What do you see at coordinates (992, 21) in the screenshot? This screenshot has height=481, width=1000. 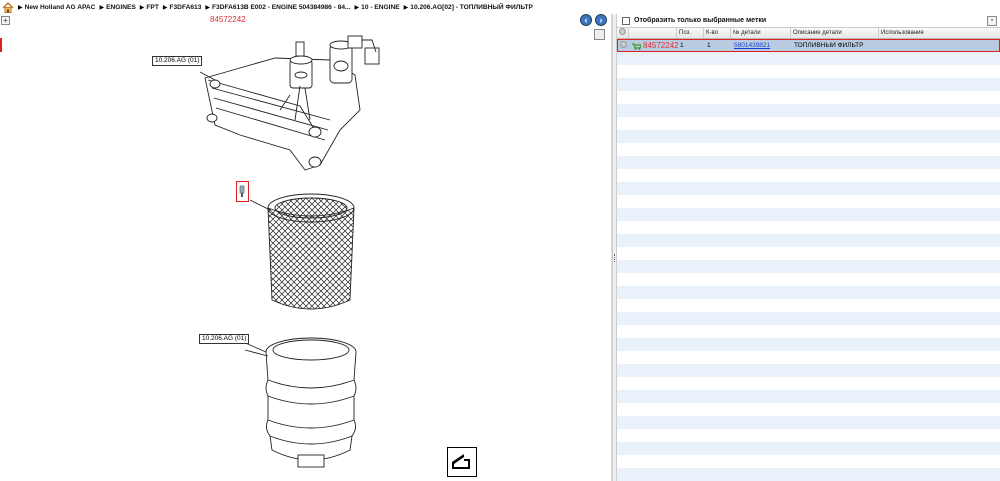 I see `expand-panel-icon: ▫` at bounding box center [992, 21].